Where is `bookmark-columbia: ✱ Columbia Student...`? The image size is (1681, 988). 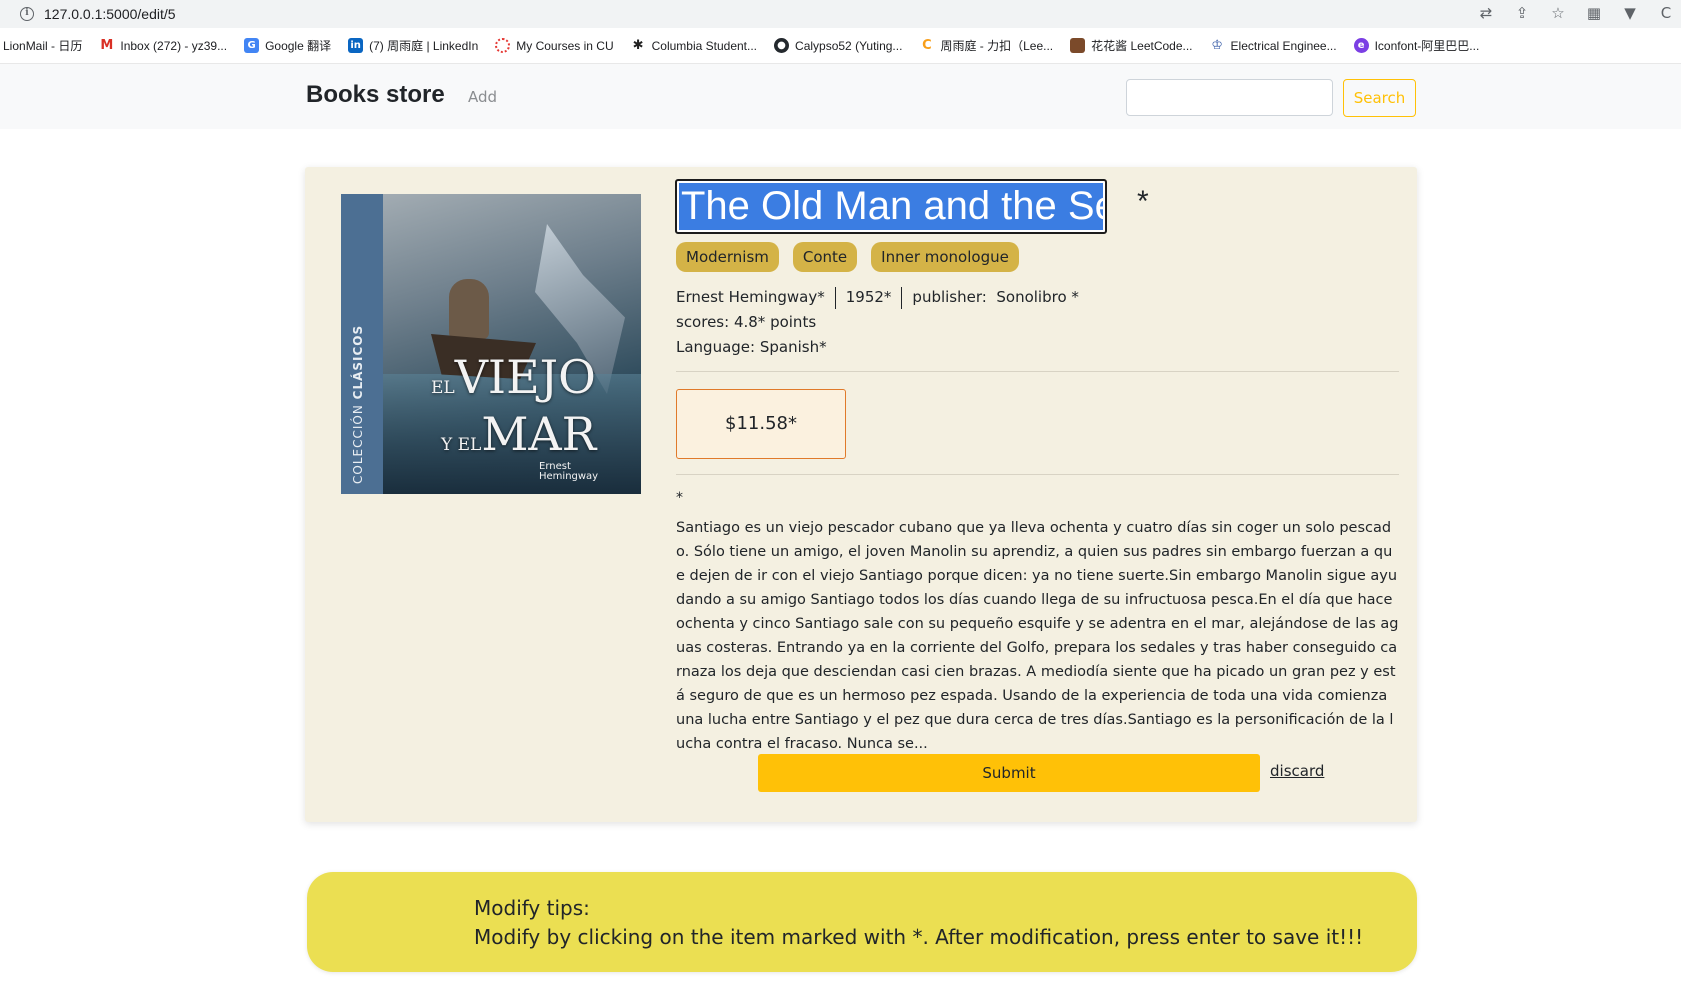 bookmark-columbia: ✱ Columbia Student... is located at coordinates (694, 45).